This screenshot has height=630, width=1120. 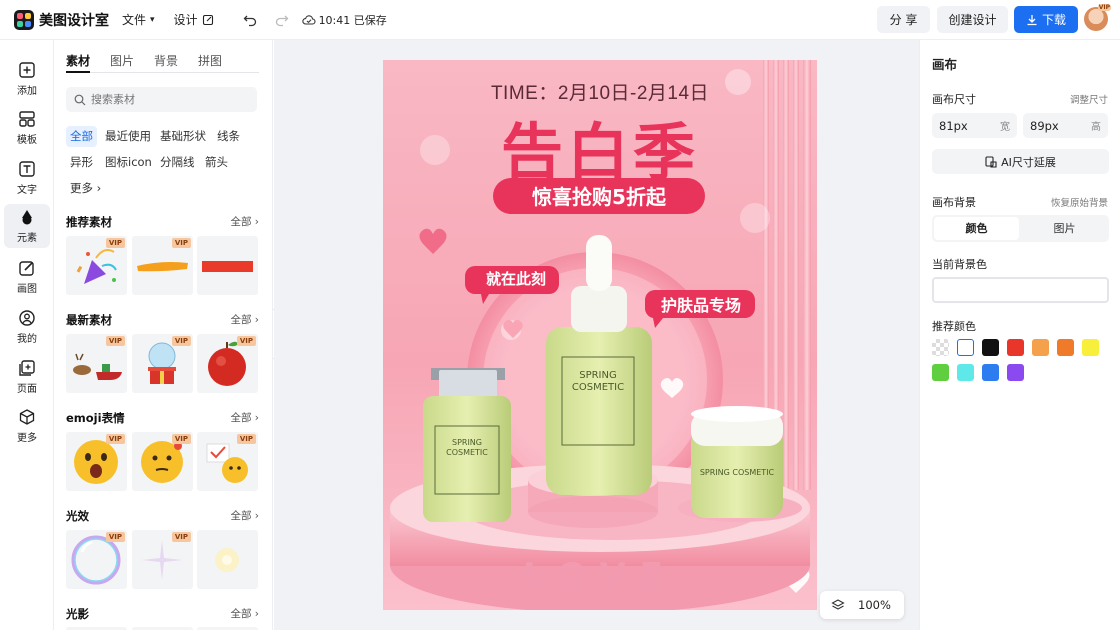 What do you see at coordinates (467, 448) in the screenshot?
I see `perfume-label: SPRING COSMETIC` at bounding box center [467, 448].